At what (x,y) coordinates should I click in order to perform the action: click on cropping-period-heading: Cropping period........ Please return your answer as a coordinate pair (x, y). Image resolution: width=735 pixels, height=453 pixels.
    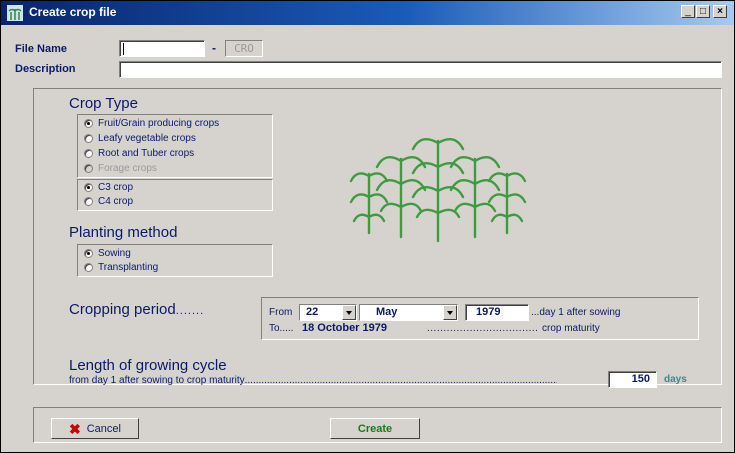
    Looking at the image, I should click on (136, 309).